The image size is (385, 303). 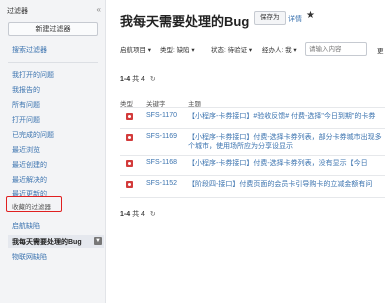 I want to click on page-title: 我每天需要处理的Bug, so click(x=185, y=21).